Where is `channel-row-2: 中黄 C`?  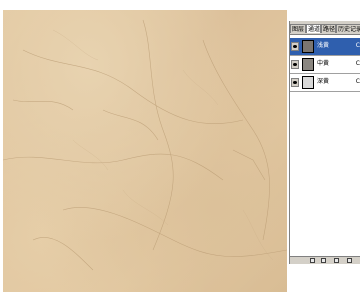
channel-row-2: 中黄 C is located at coordinates (325, 65).